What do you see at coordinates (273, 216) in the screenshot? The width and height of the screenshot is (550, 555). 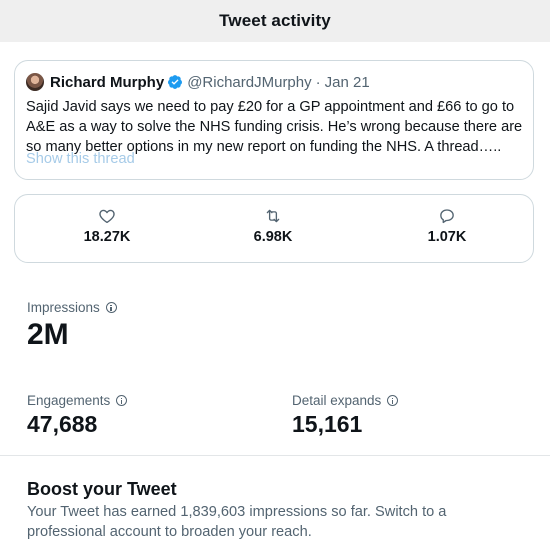 I see `retweet-icon` at bounding box center [273, 216].